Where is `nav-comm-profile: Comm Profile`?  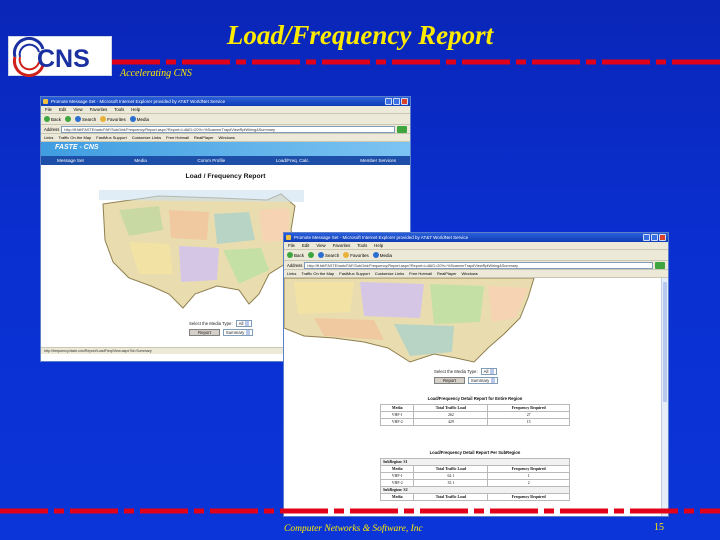
nav-comm-profile: Comm Profile is located at coordinates (211, 160).